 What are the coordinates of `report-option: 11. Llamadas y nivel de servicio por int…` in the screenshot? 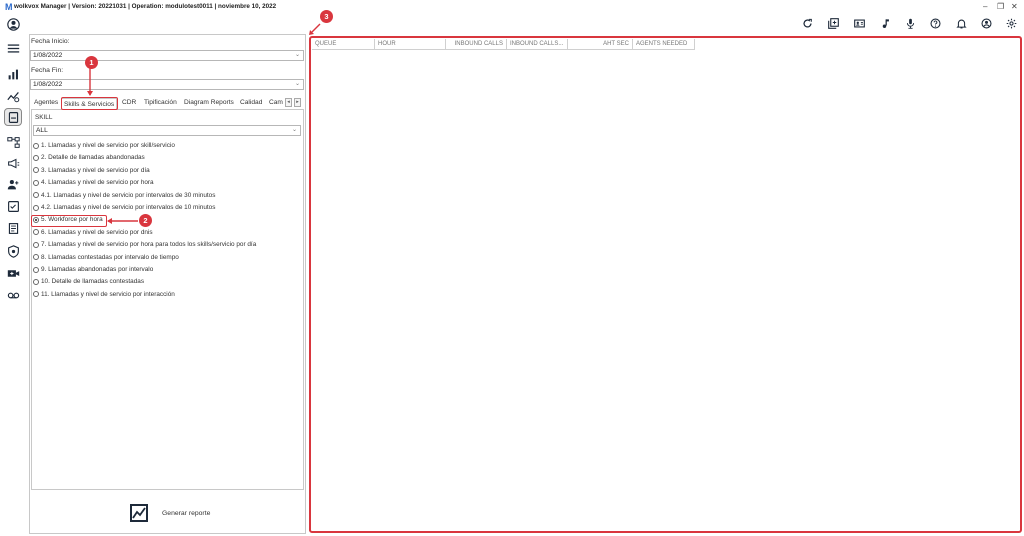 It's located at (104, 294).